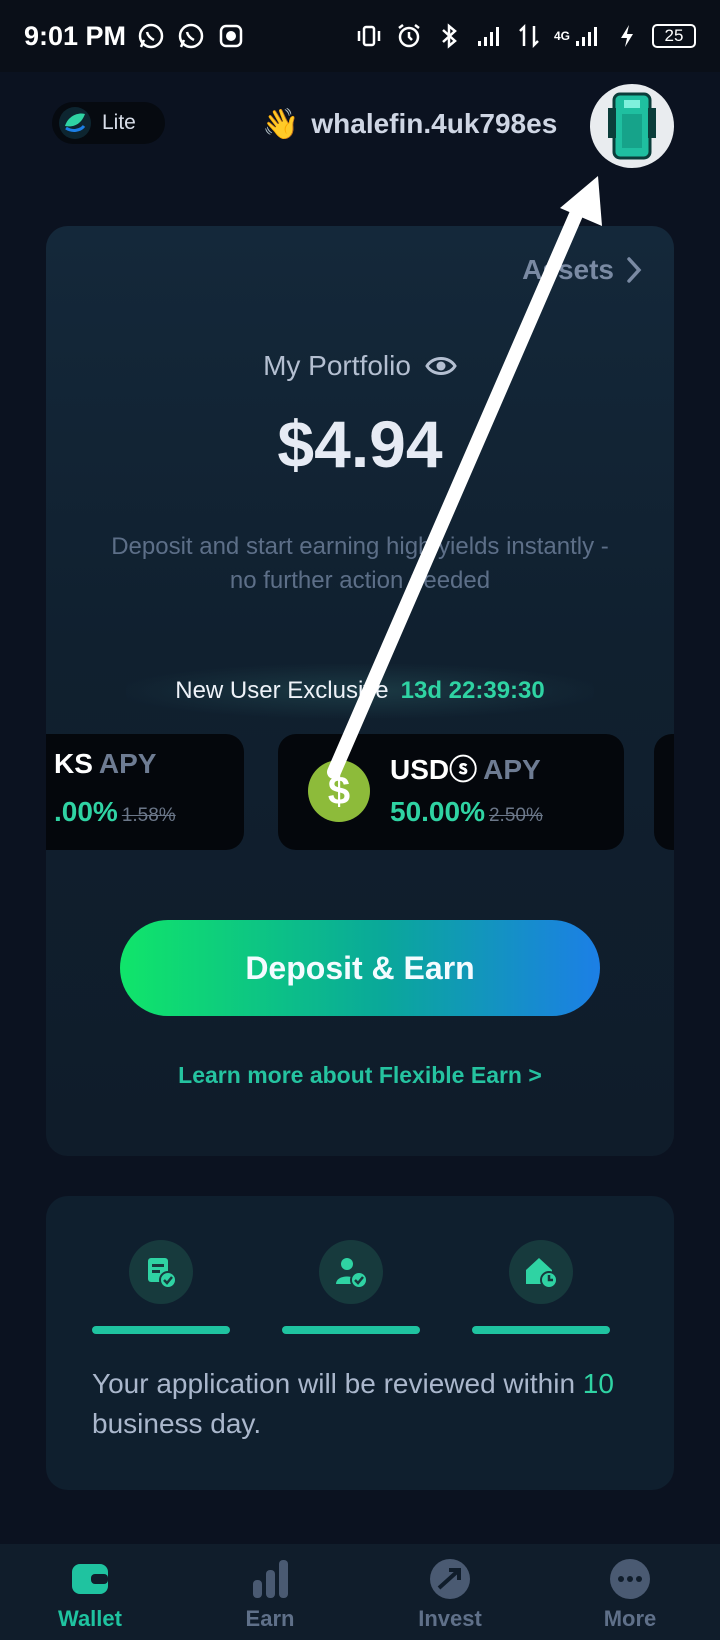 This screenshot has width=720, height=1640. I want to click on review-steps, so click(361, 1287).